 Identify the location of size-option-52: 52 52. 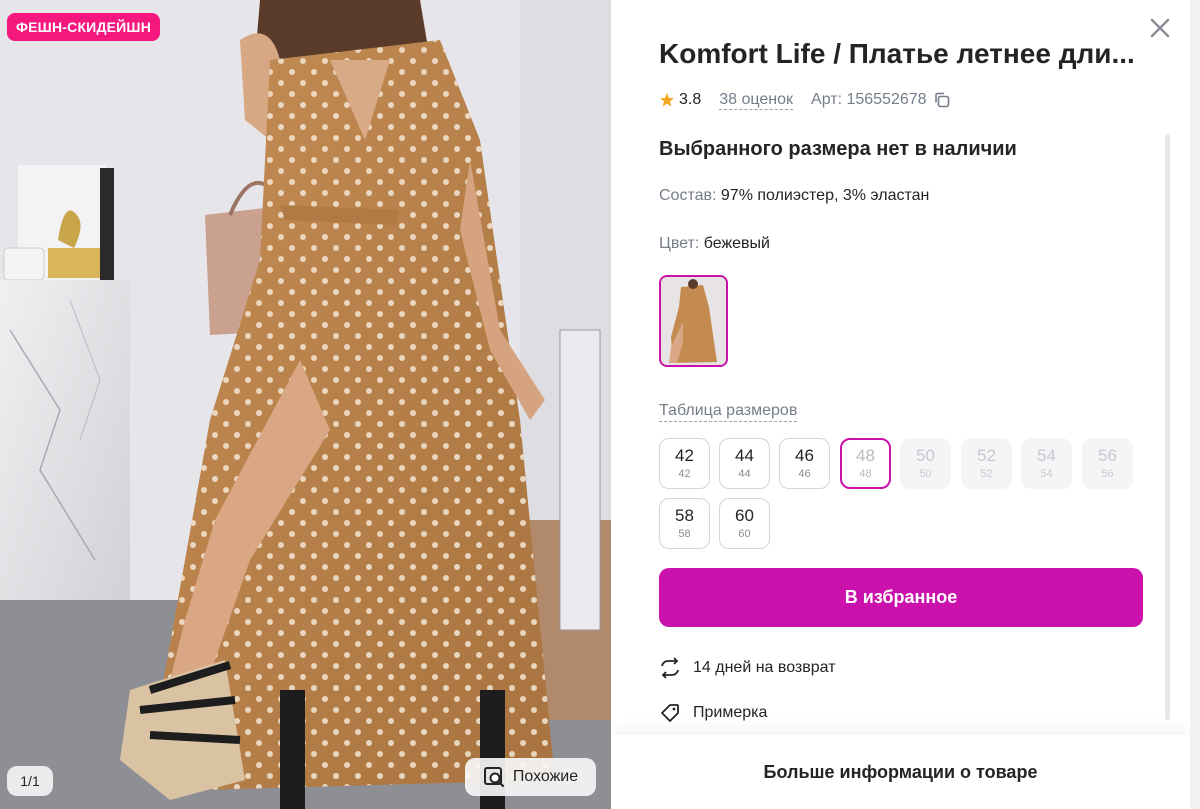
(986, 463).